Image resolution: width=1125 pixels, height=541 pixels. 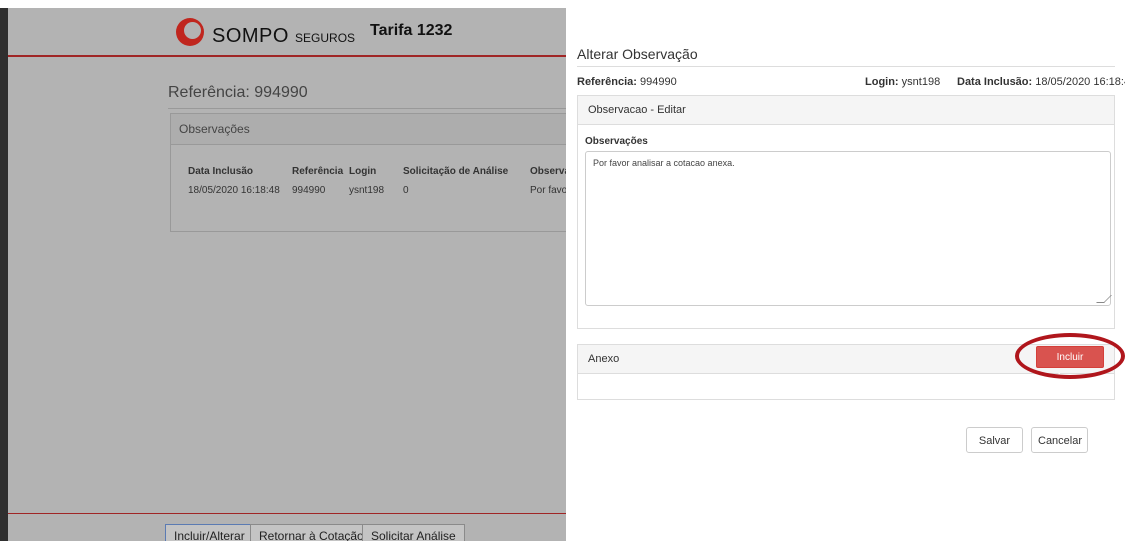 I want to click on sompo-logo-icon, so click(x=190, y=32).